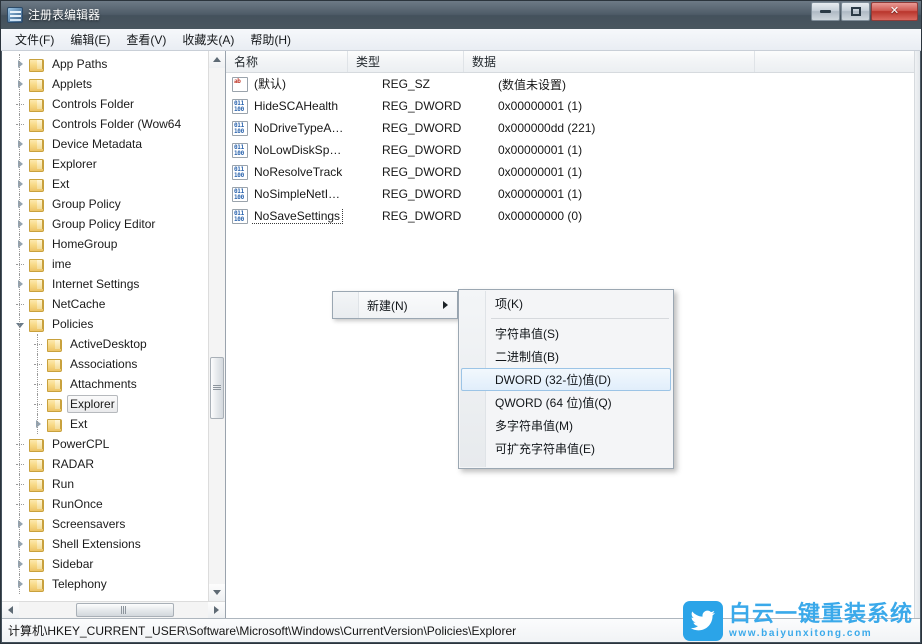 This screenshot has width=922, height=644. What do you see at coordinates (105, 484) in the screenshot?
I see `tree-item: Run` at bounding box center [105, 484].